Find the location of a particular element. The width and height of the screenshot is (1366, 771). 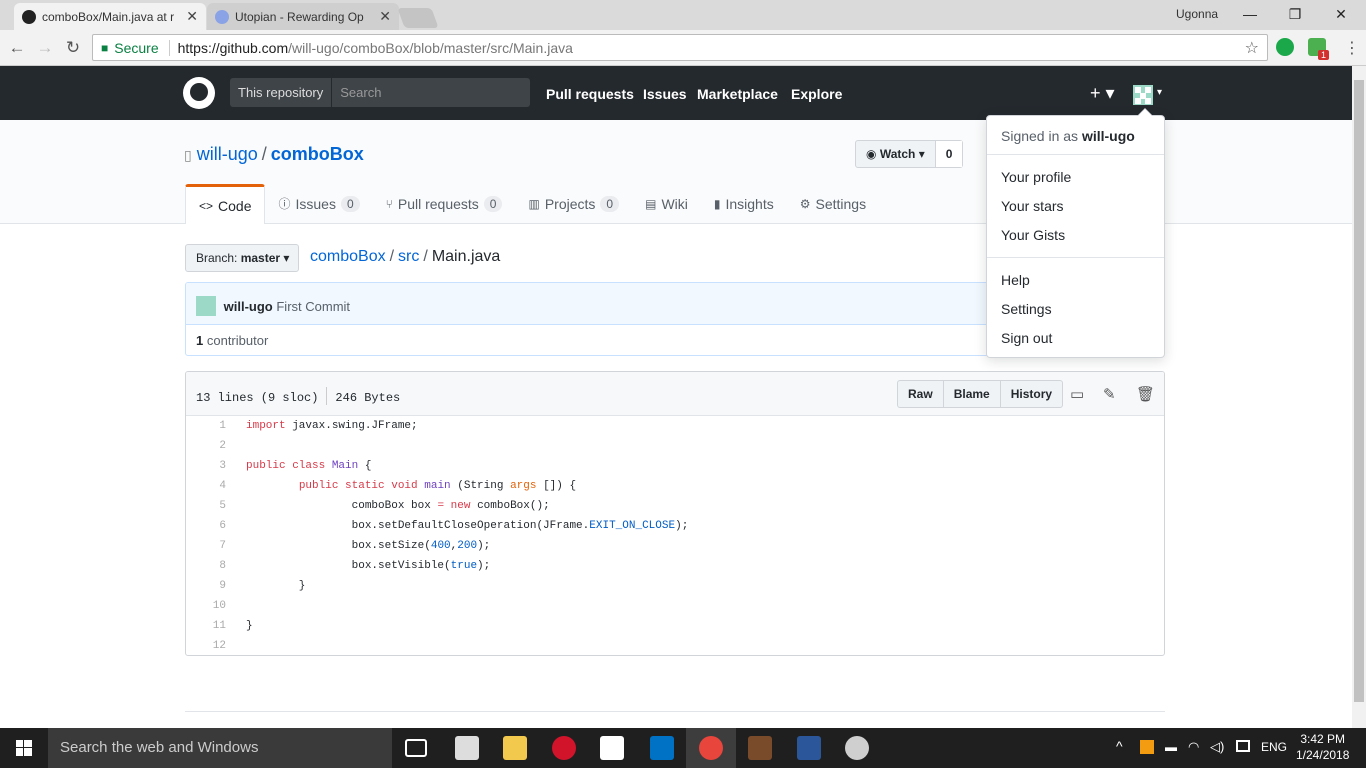

scrollbar-thumb is located at coordinates (1359, 391).